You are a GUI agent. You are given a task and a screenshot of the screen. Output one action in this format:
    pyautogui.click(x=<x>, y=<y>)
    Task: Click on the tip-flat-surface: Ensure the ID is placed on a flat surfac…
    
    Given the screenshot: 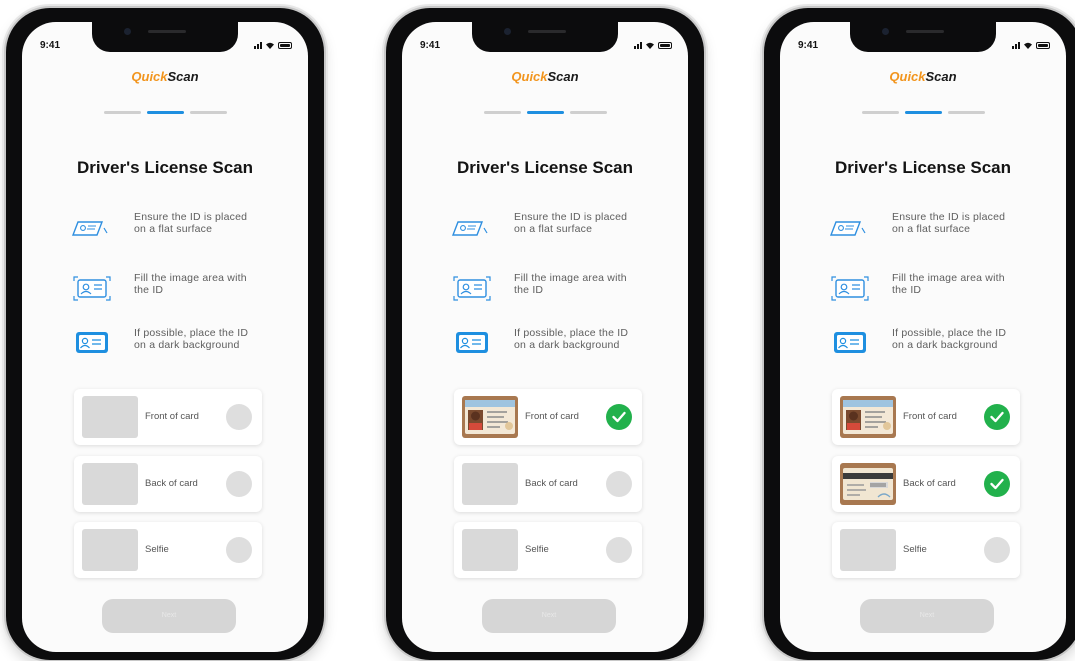 What is the action you would take?
    pyautogui.click(x=920, y=227)
    